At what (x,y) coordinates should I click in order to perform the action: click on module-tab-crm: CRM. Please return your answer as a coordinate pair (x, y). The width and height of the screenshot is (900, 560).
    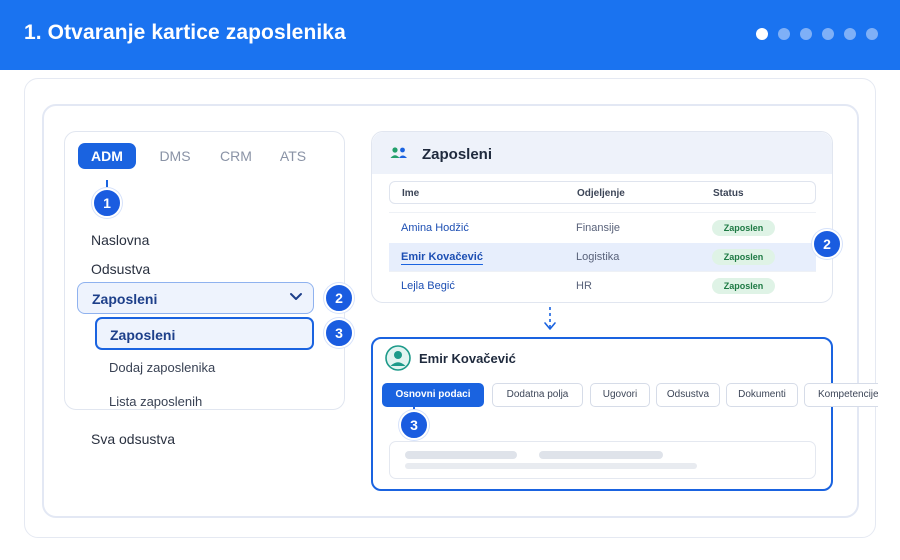
    Looking at the image, I should click on (236, 156).